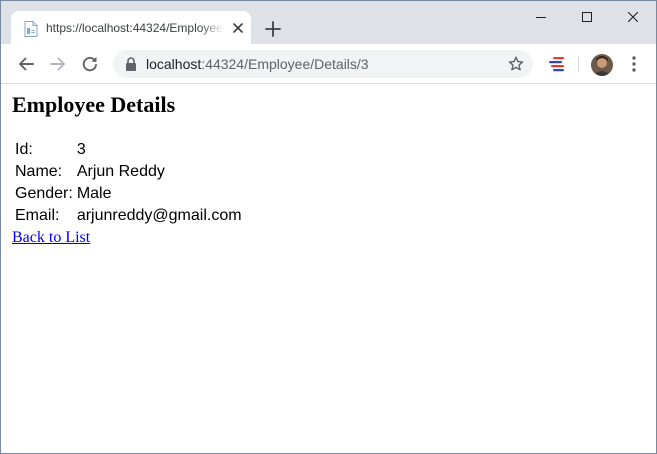 The image size is (657, 454). Describe the element at coordinates (37, 215) in the screenshot. I see `field-label: Email:` at that location.